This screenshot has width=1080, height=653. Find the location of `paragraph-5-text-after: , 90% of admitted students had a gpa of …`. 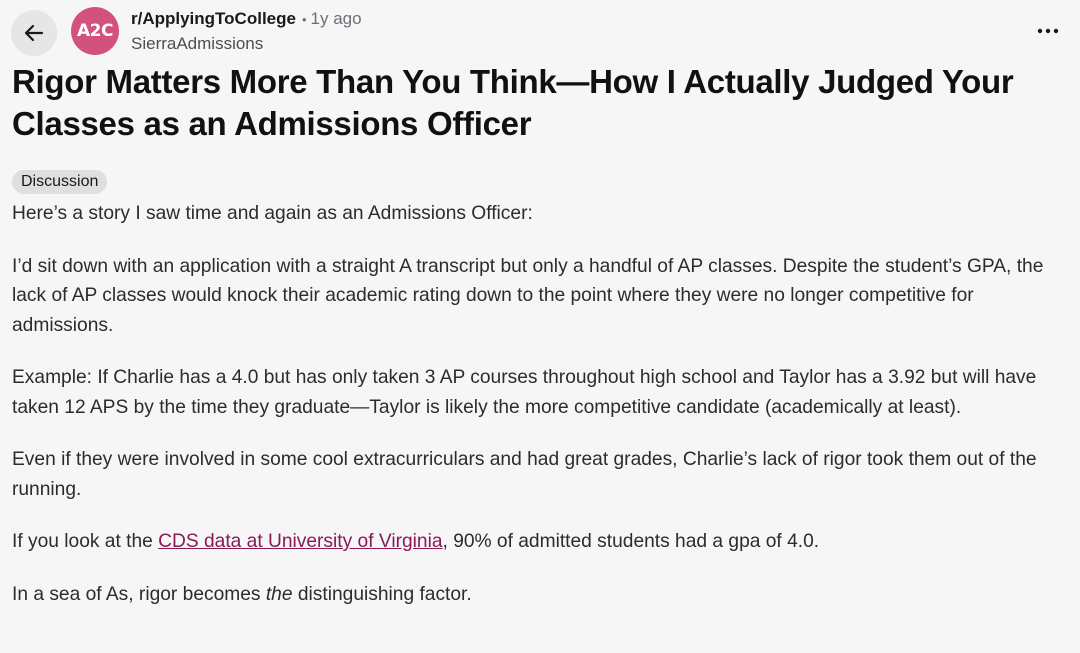

paragraph-5-text-after: , 90% of admitted students had a gpa of … is located at coordinates (631, 541).